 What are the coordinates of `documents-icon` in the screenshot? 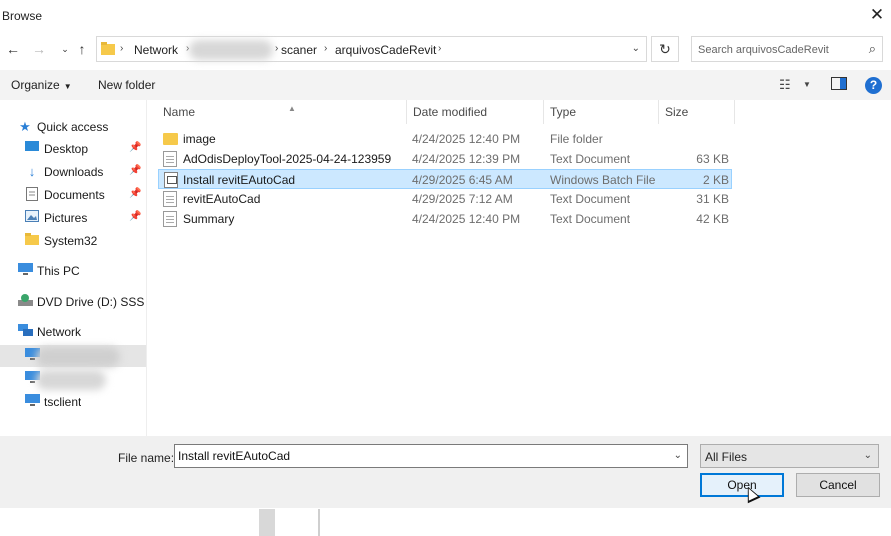 It's located at (32, 195).